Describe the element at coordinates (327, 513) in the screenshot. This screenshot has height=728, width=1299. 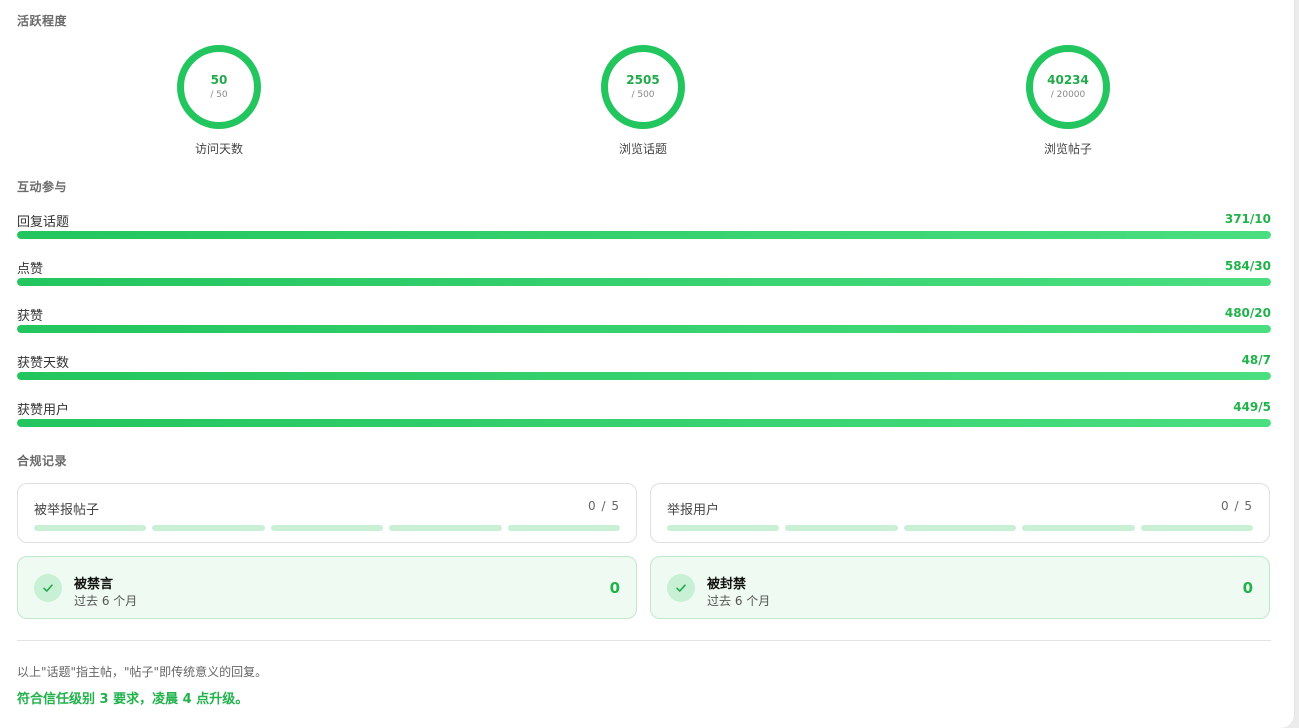
I see `reported-posts-box: 被举报帖子 0 / 5` at that location.